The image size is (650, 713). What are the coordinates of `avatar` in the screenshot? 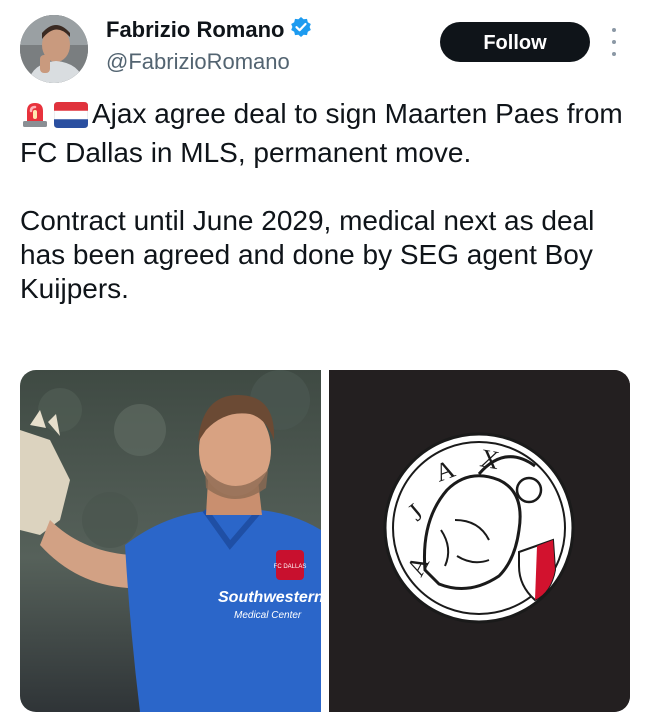 It's located at (54, 49).